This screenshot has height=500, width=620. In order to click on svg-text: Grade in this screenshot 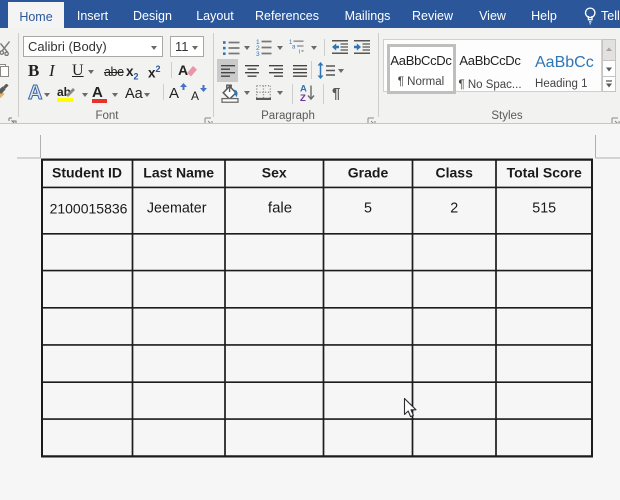, I will do `click(368, 173)`.